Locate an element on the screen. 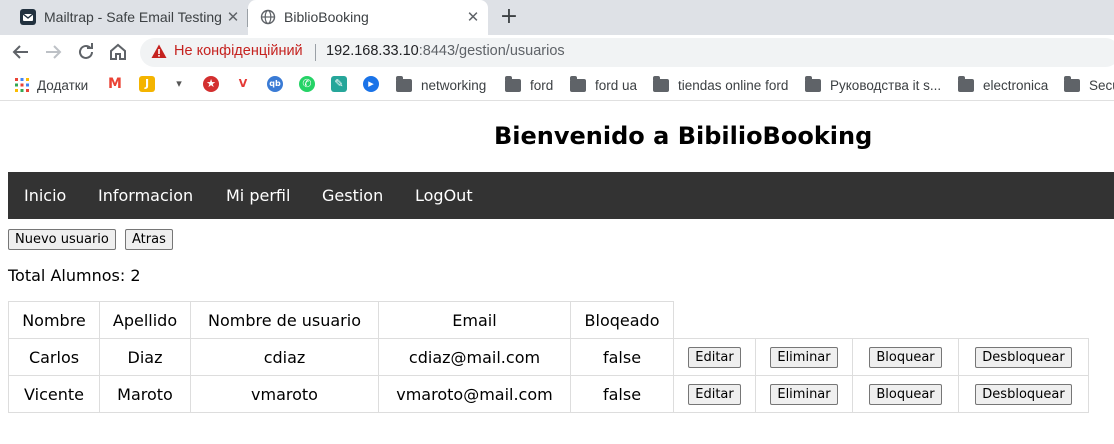 This screenshot has height=444, width=1114. bookmark-networking: networking is located at coordinates (441, 84).